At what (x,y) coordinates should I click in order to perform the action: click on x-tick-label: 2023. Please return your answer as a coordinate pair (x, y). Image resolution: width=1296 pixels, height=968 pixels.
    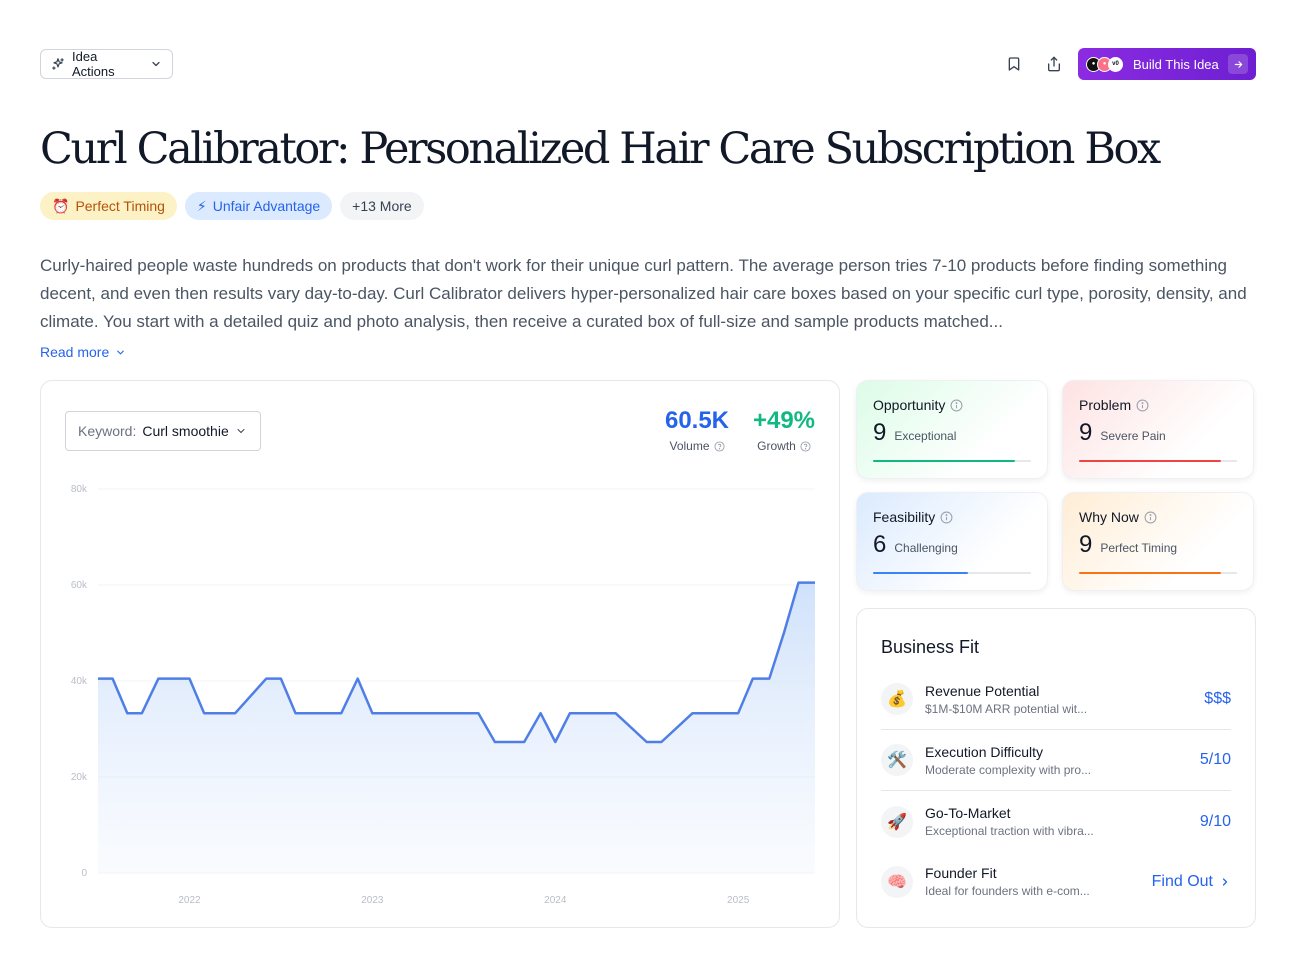
    Looking at the image, I should click on (372, 900).